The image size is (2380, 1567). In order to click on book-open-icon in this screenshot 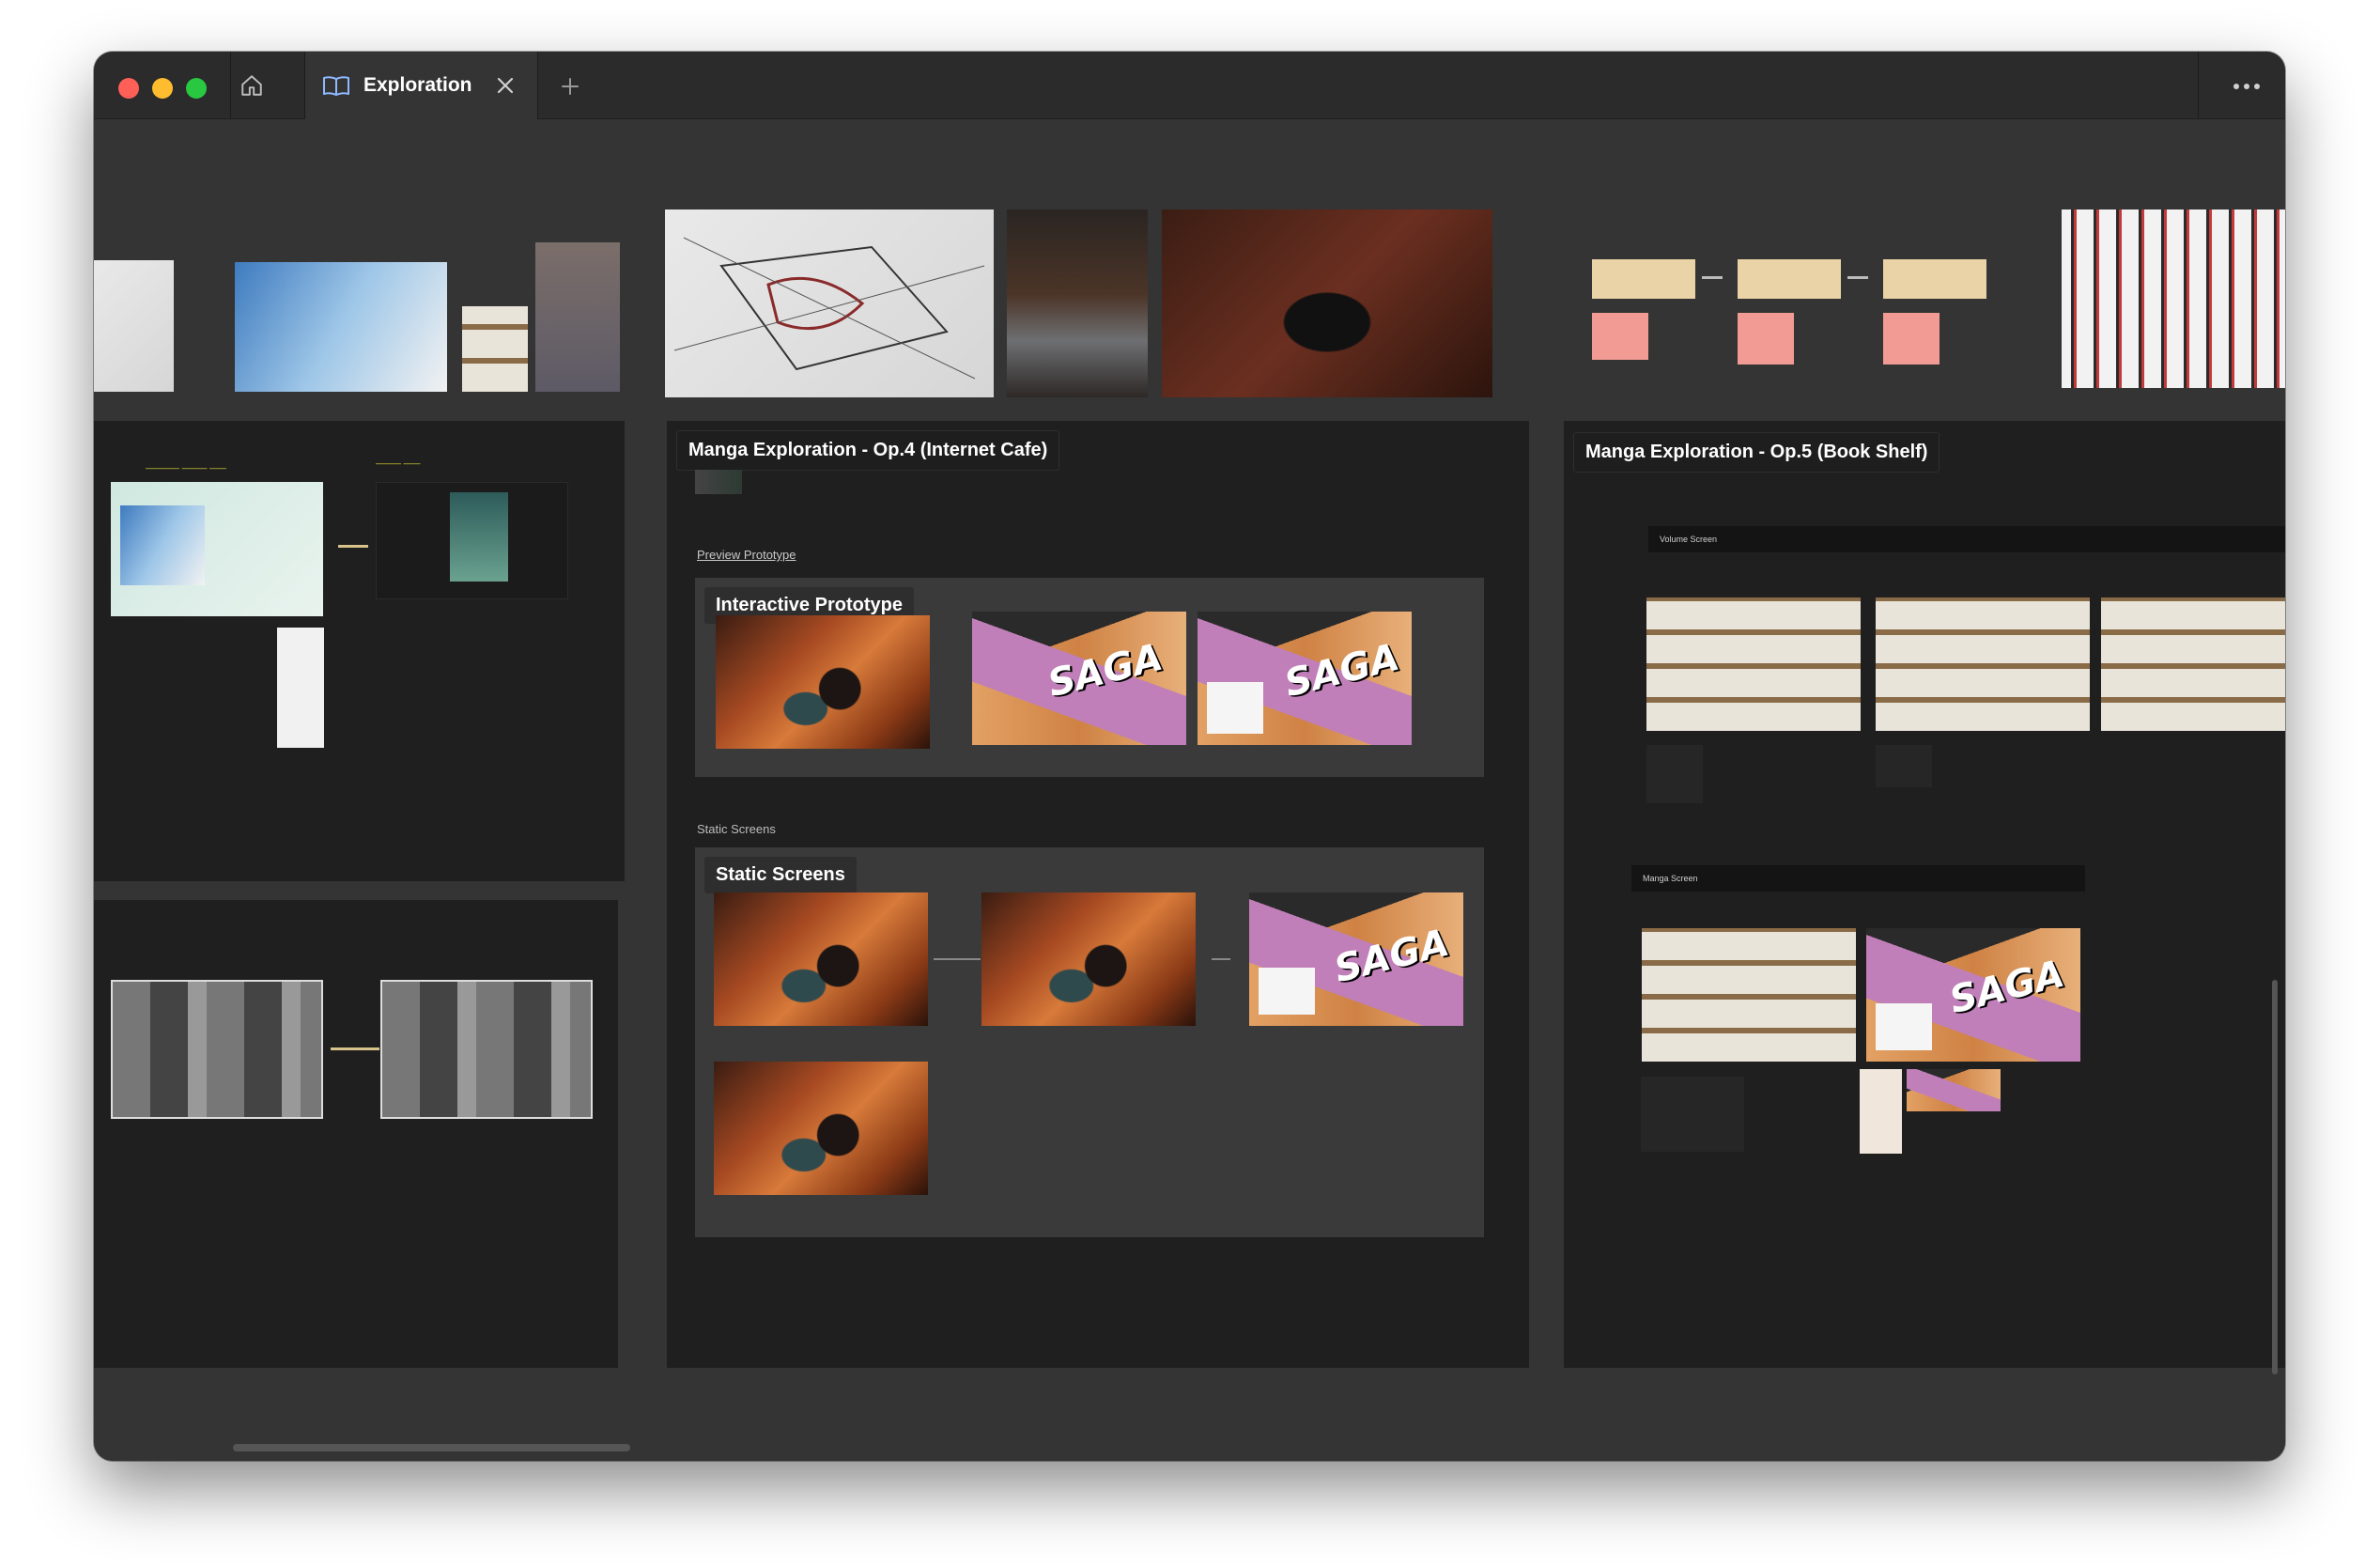, I will do `click(336, 86)`.